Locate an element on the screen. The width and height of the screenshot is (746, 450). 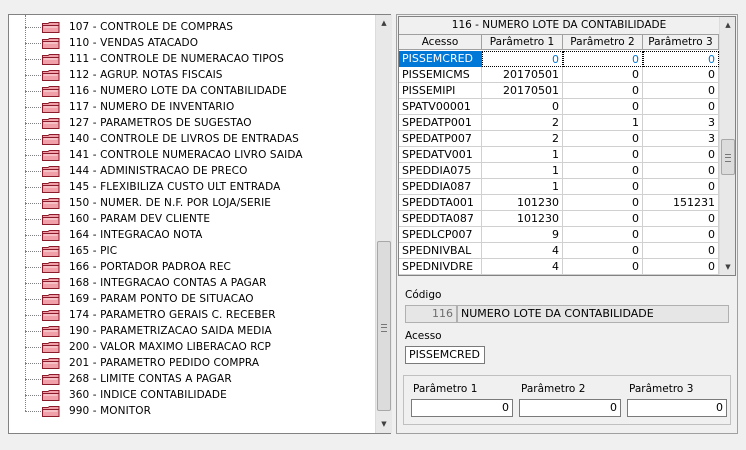
tree-item: 112 - AGRUP. NOTAS FISCAIS is located at coordinates (192, 75).